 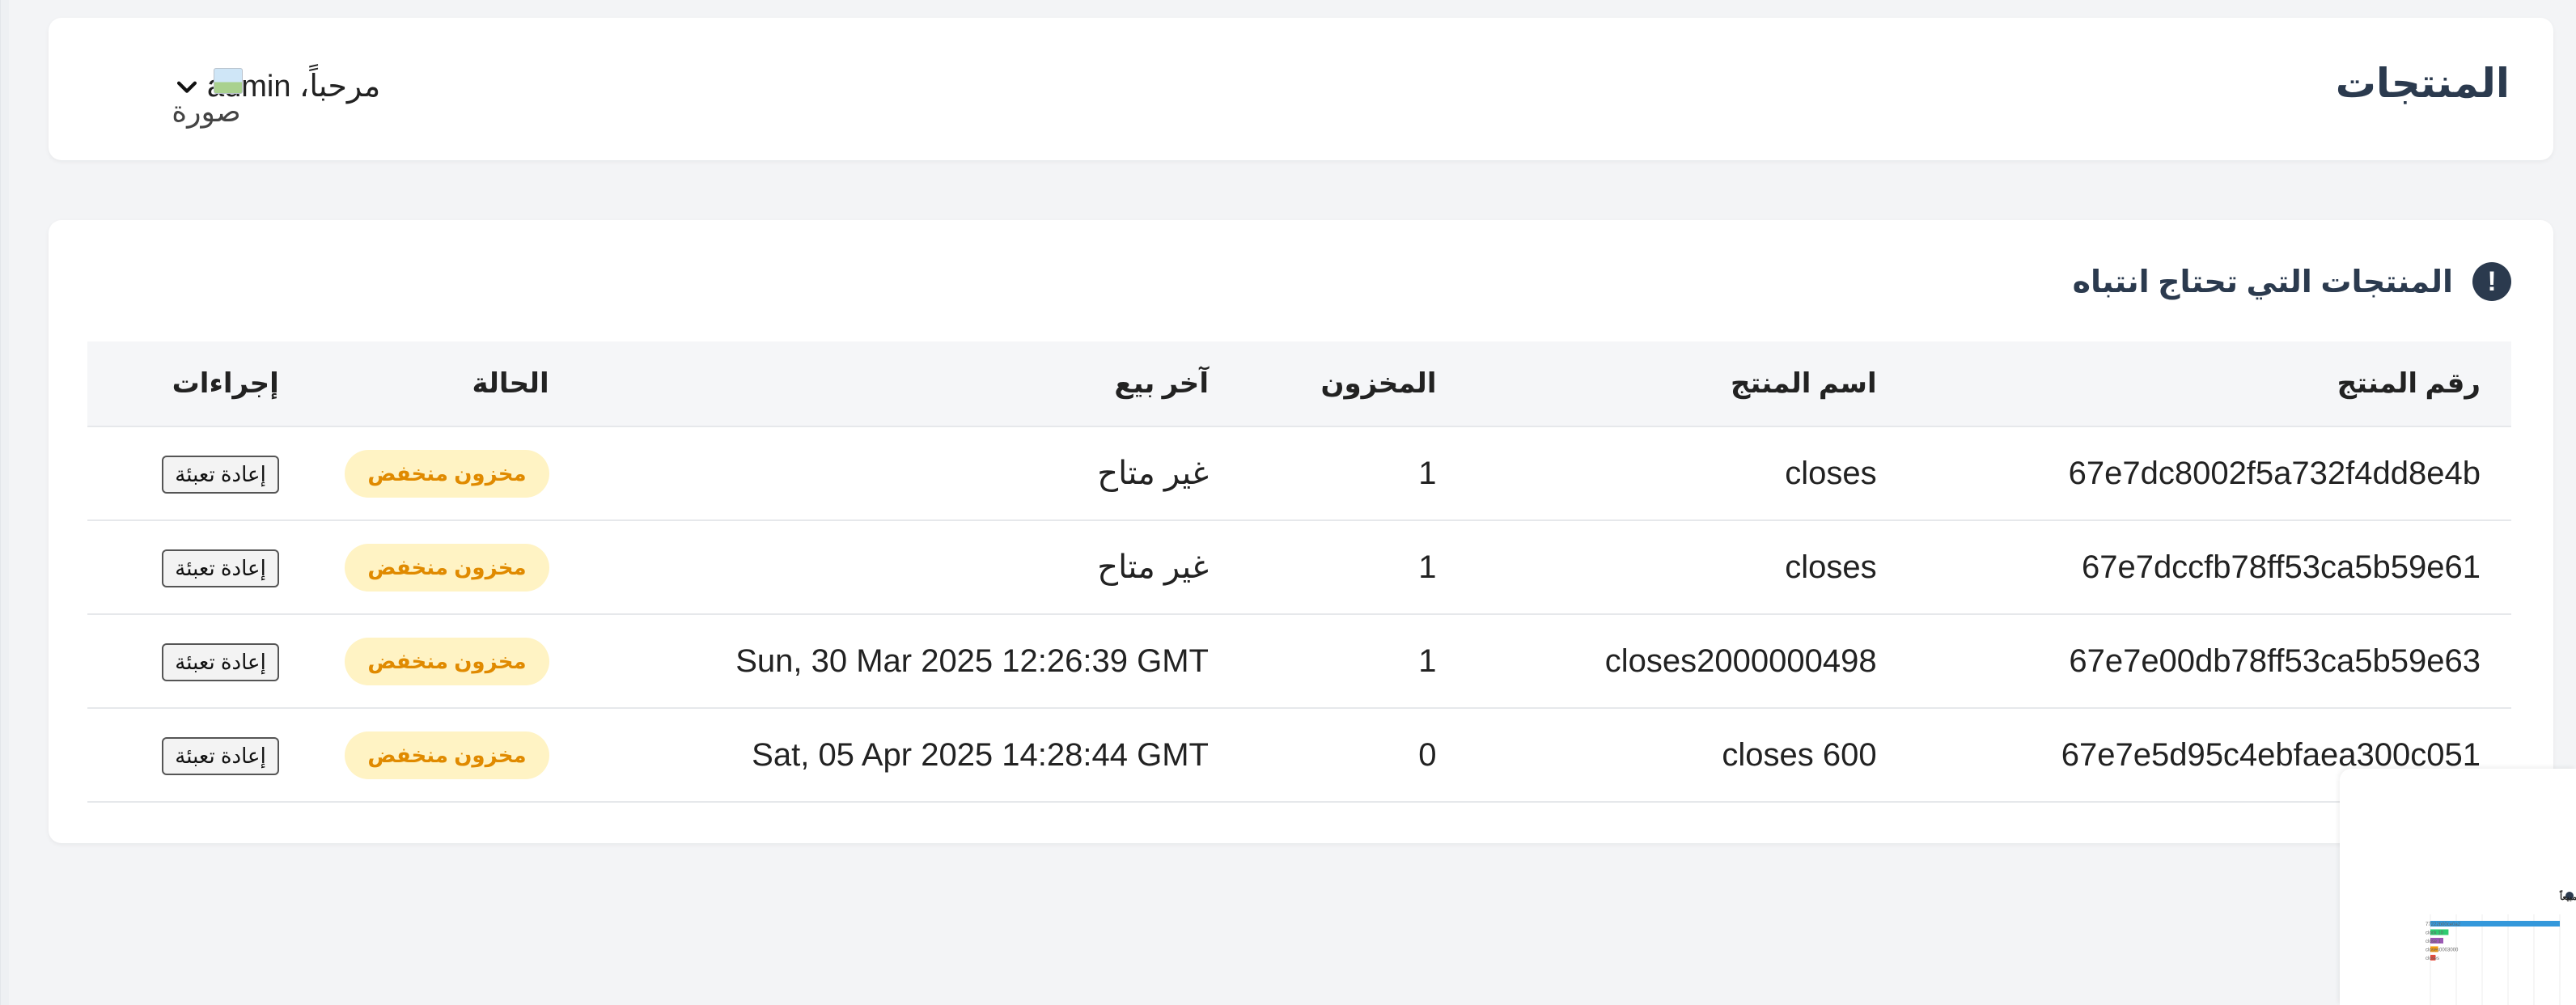 I want to click on product-id: 67e7dccfb78ff53ca5b59e61, so click(x=2209, y=567).